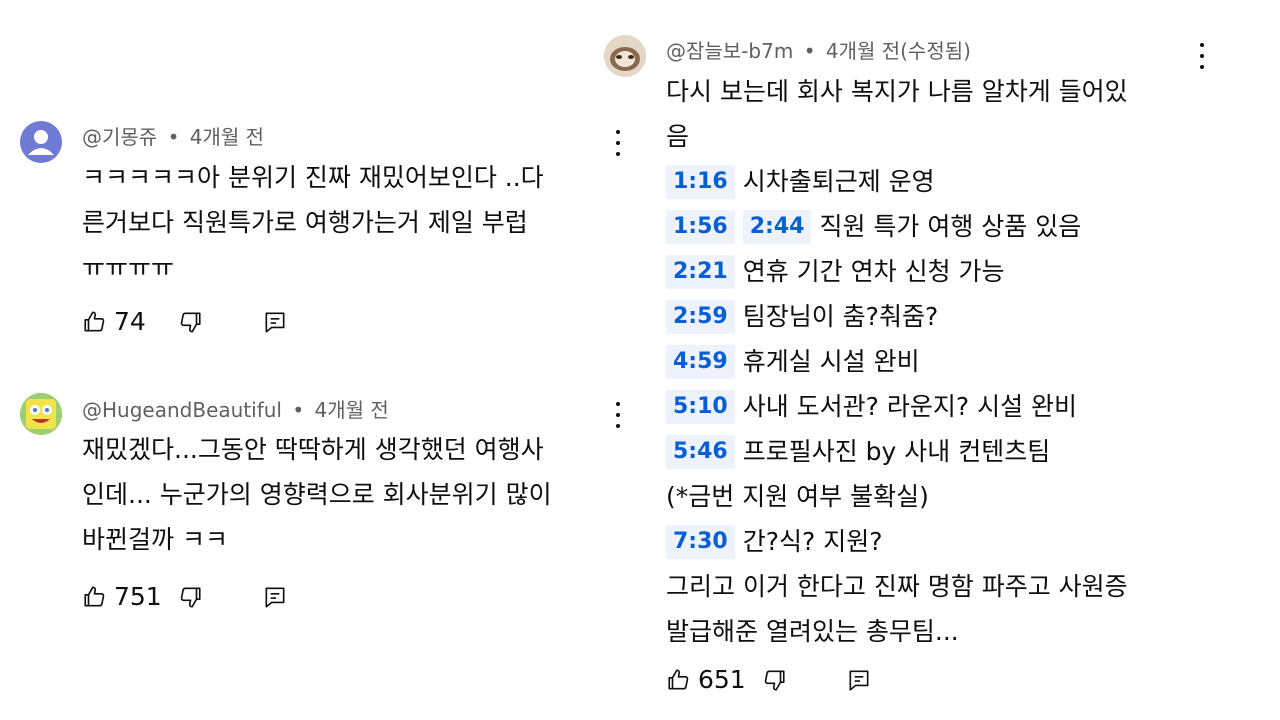  I want to click on comment-actions: 651, so click(776, 680).